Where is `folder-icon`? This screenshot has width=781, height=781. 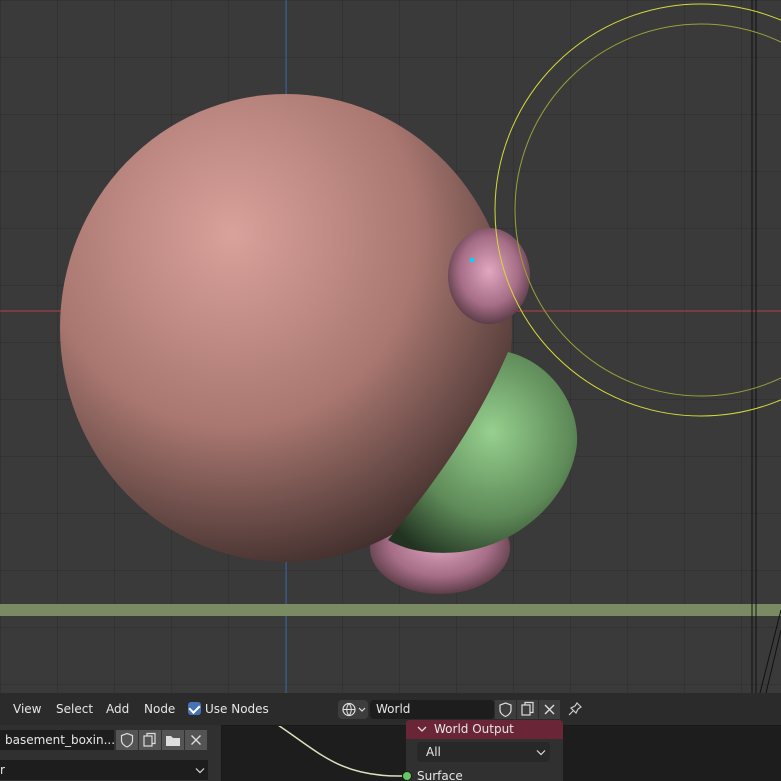
folder-icon is located at coordinates (173, 741).